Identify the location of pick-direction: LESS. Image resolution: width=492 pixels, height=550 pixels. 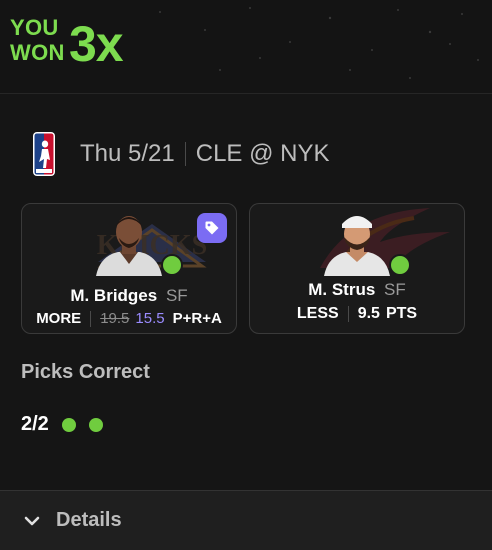
(317, 313).